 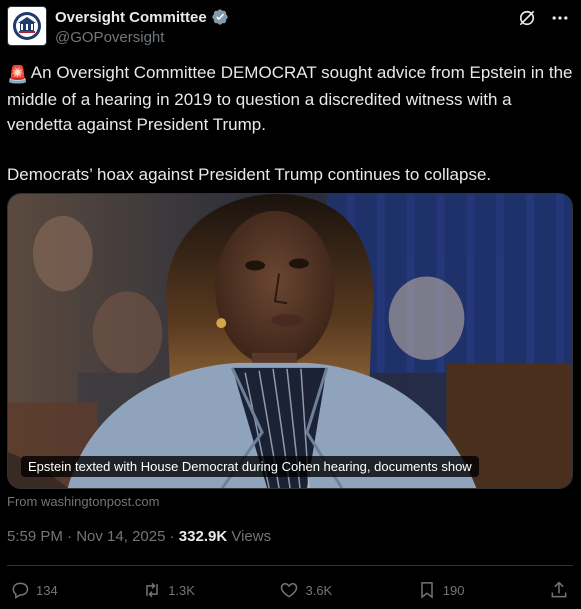 I want to click on author-display-name: Oversight Committee, so click(x=131, y=17).